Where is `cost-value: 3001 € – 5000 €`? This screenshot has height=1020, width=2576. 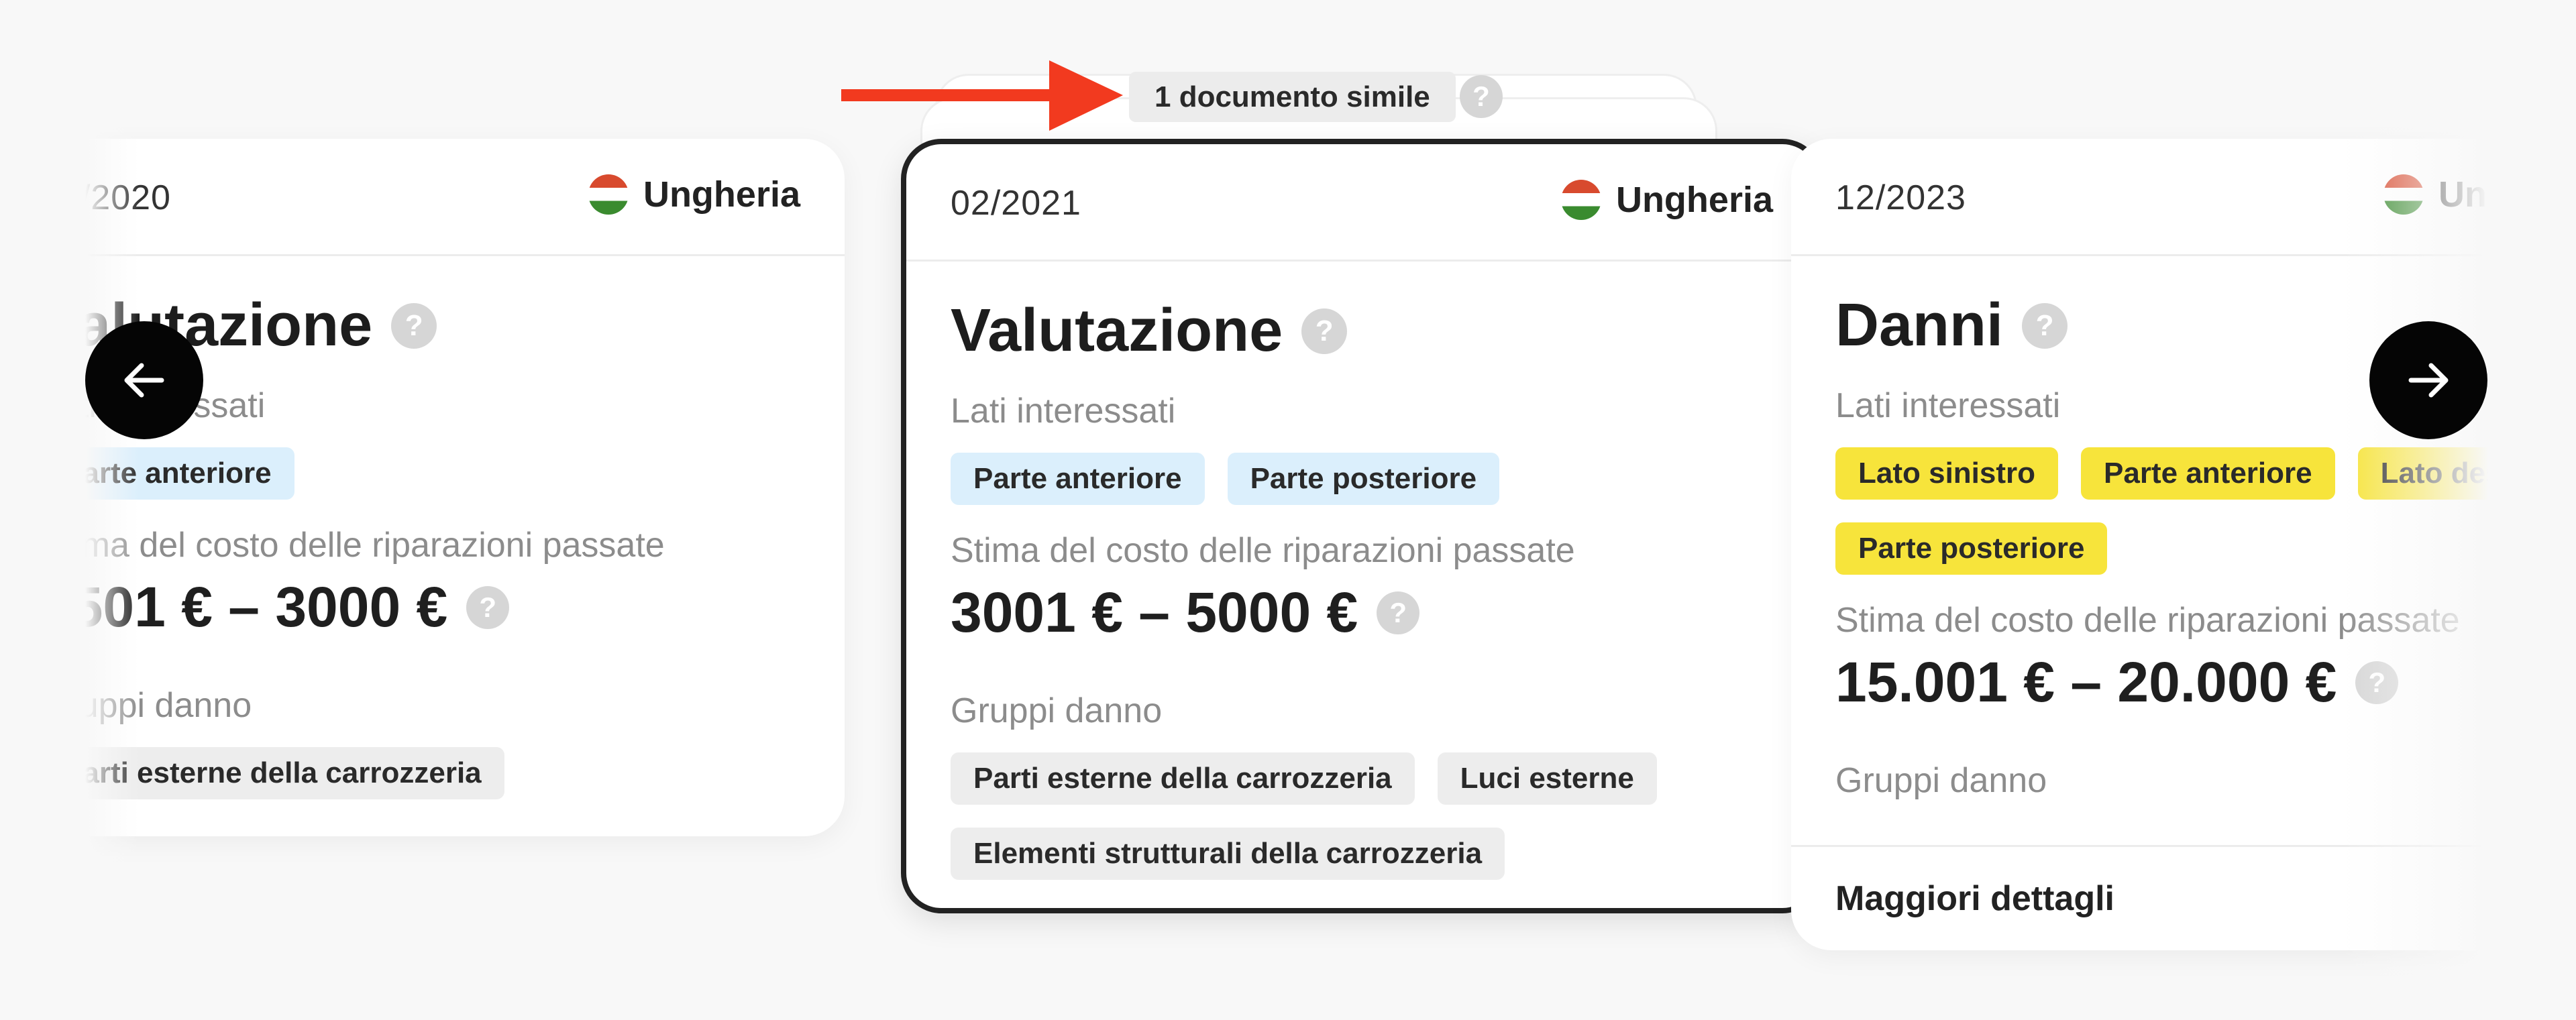
cost-value: 3001 € – 5000 € is located at coordinates (1154, 612).